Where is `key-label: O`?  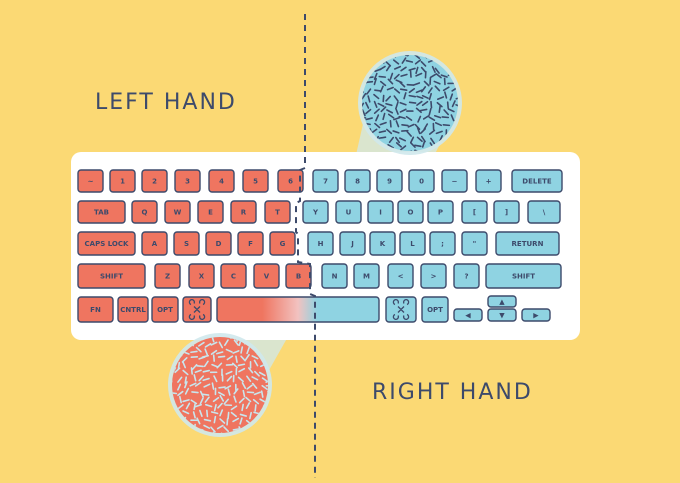 key-label: O is located at coordinates (411, 213).